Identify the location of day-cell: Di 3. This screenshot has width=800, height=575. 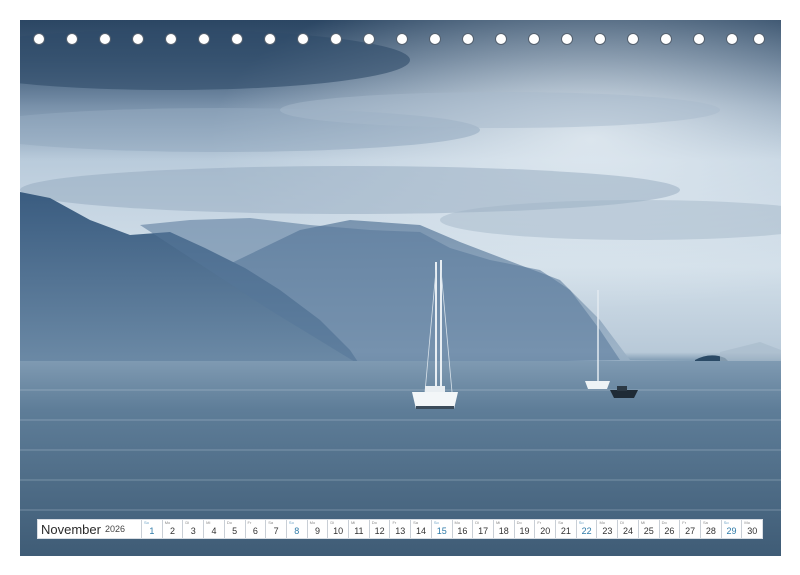
(192, 529).